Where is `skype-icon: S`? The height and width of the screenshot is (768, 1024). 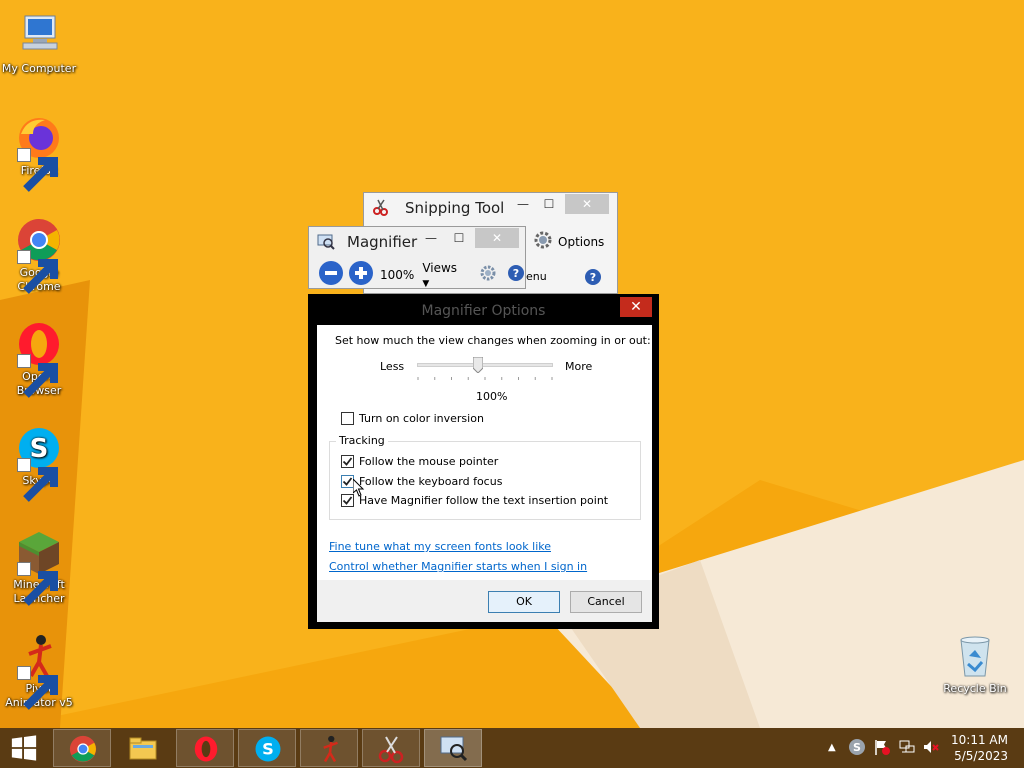
skype-icon: S is located at coordinates (268, 749).